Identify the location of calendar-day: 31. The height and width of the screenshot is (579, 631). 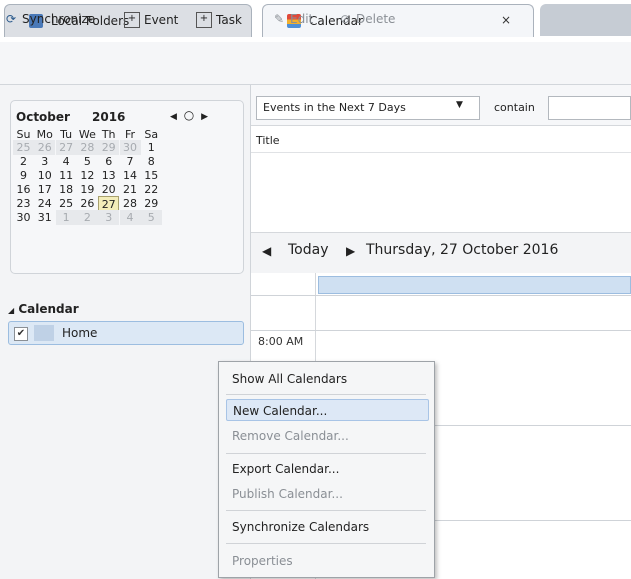
(44, 217).